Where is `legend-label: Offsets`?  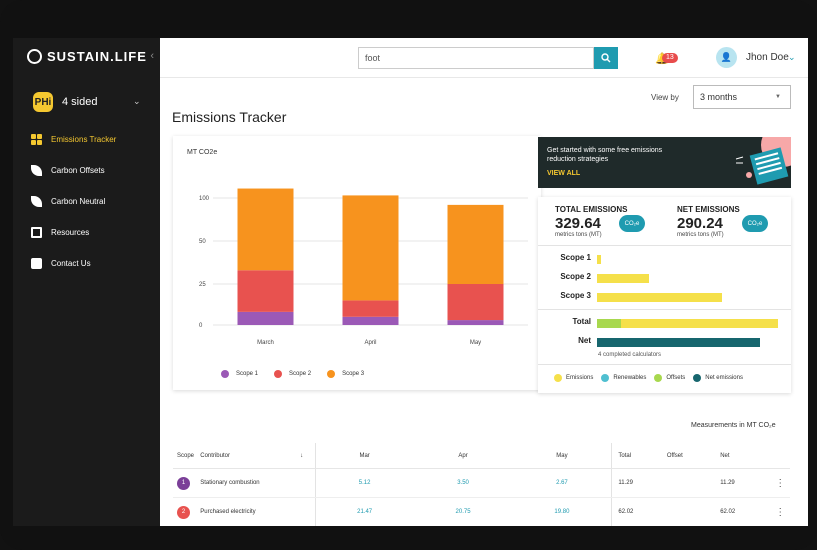
legend-label: Offsets is located at coordinates (676, 378).